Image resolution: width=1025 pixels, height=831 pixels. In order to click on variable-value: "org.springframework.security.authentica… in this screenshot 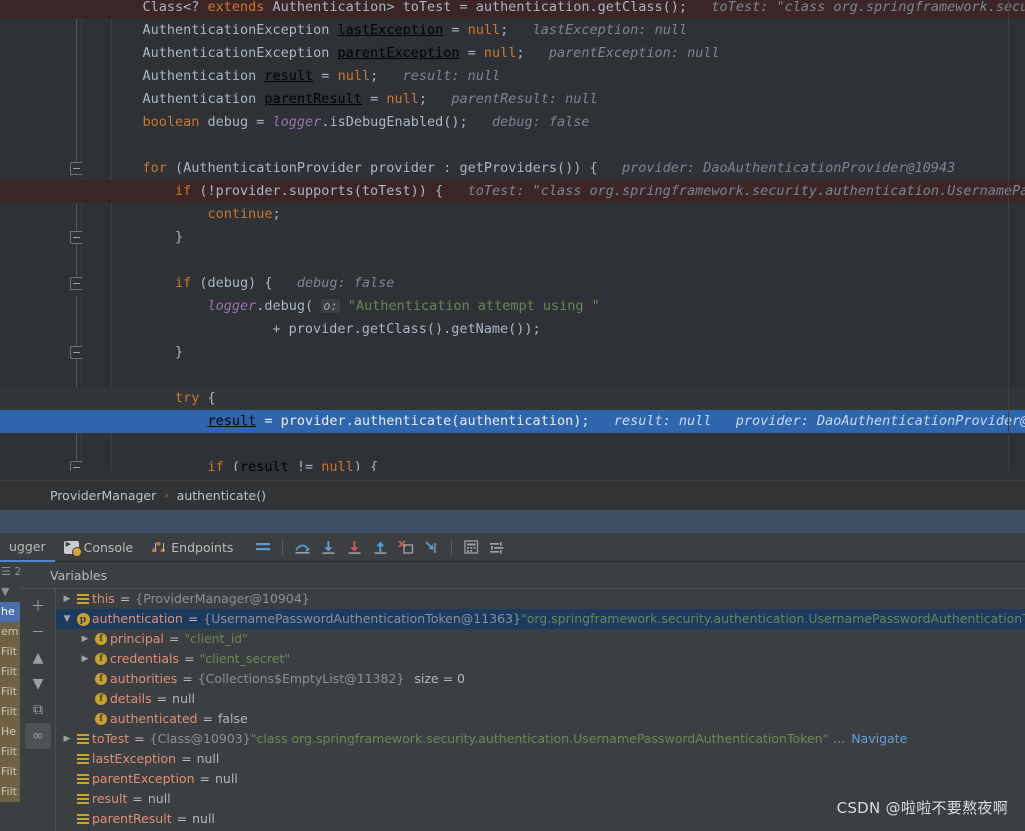, I will do `click(772, 618)`.